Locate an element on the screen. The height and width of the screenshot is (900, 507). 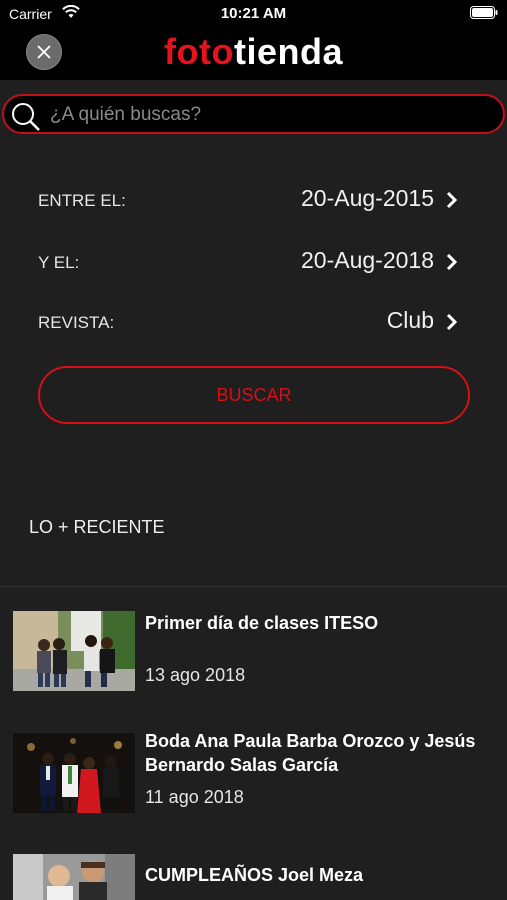
filter-label: ENTRE EL: is located at coordinates (82, 200).